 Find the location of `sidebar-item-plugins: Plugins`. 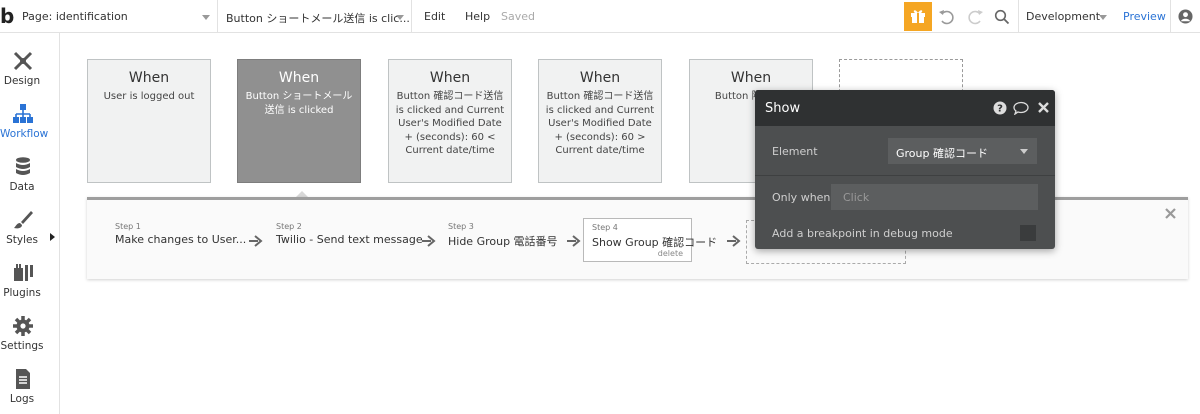

sidebar-item-plugins: Plugins is located at coordinates (24, 279).